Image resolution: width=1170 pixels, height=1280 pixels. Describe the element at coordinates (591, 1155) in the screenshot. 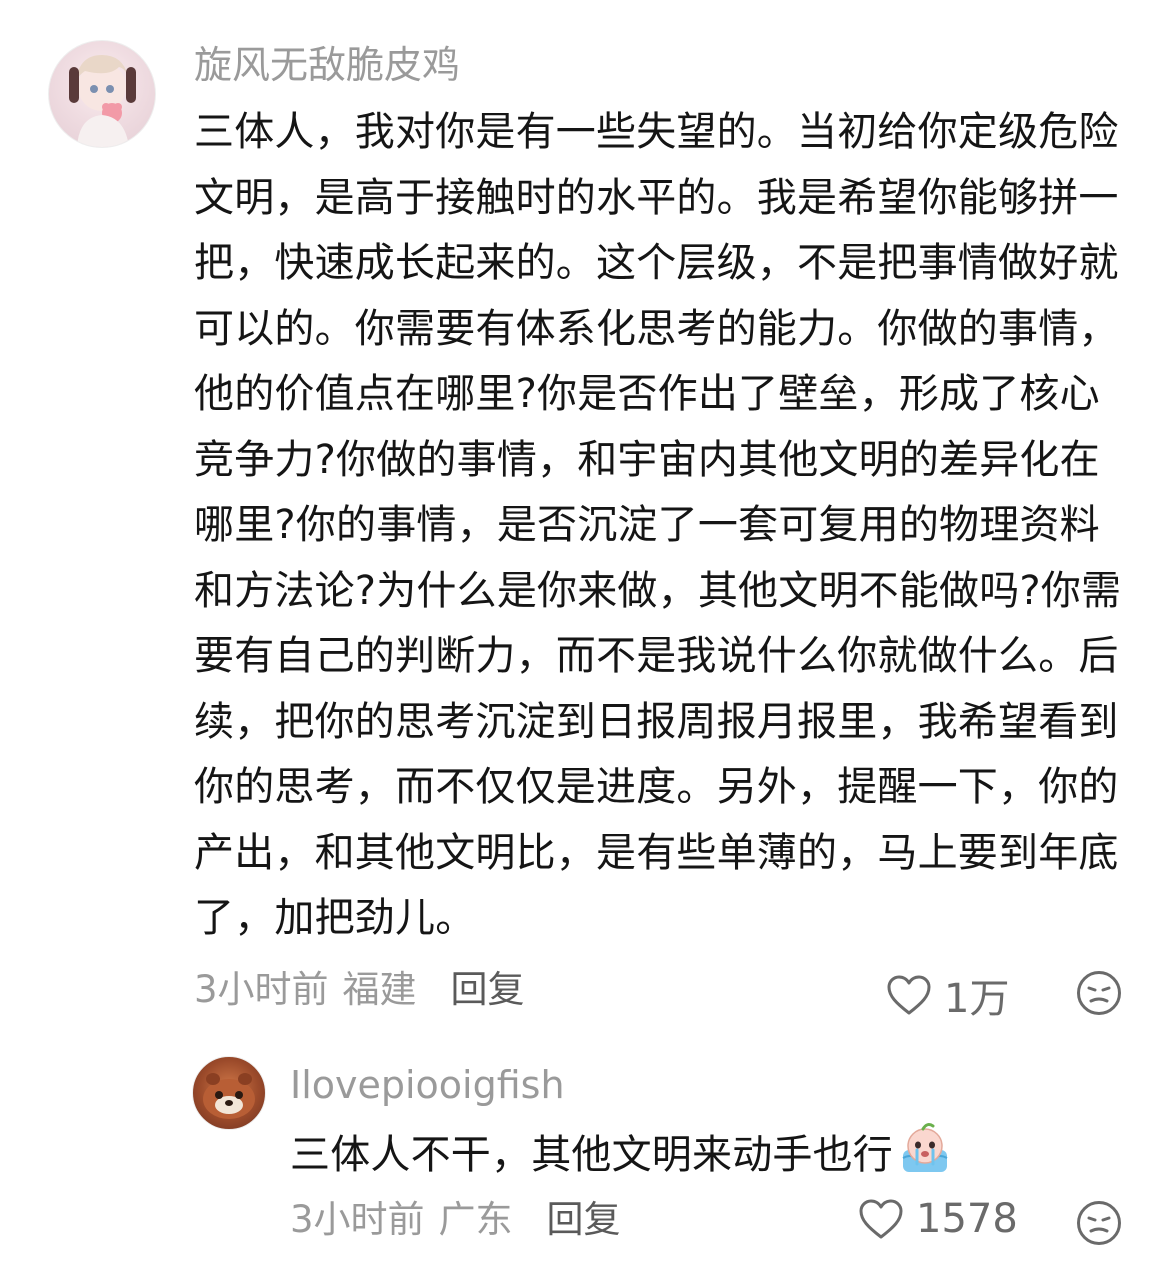

I see `reply-text: 三体人不干，其他文明来动手也行` at that location.